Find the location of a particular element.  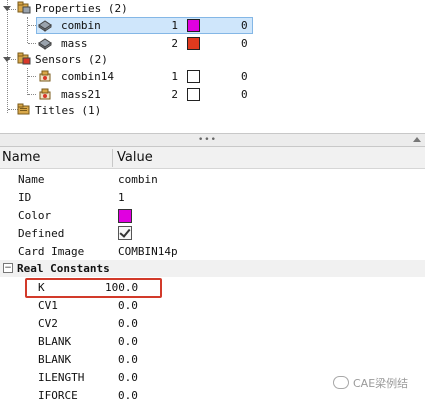

tree-item-label: combin is located at coordinates (81, 25).